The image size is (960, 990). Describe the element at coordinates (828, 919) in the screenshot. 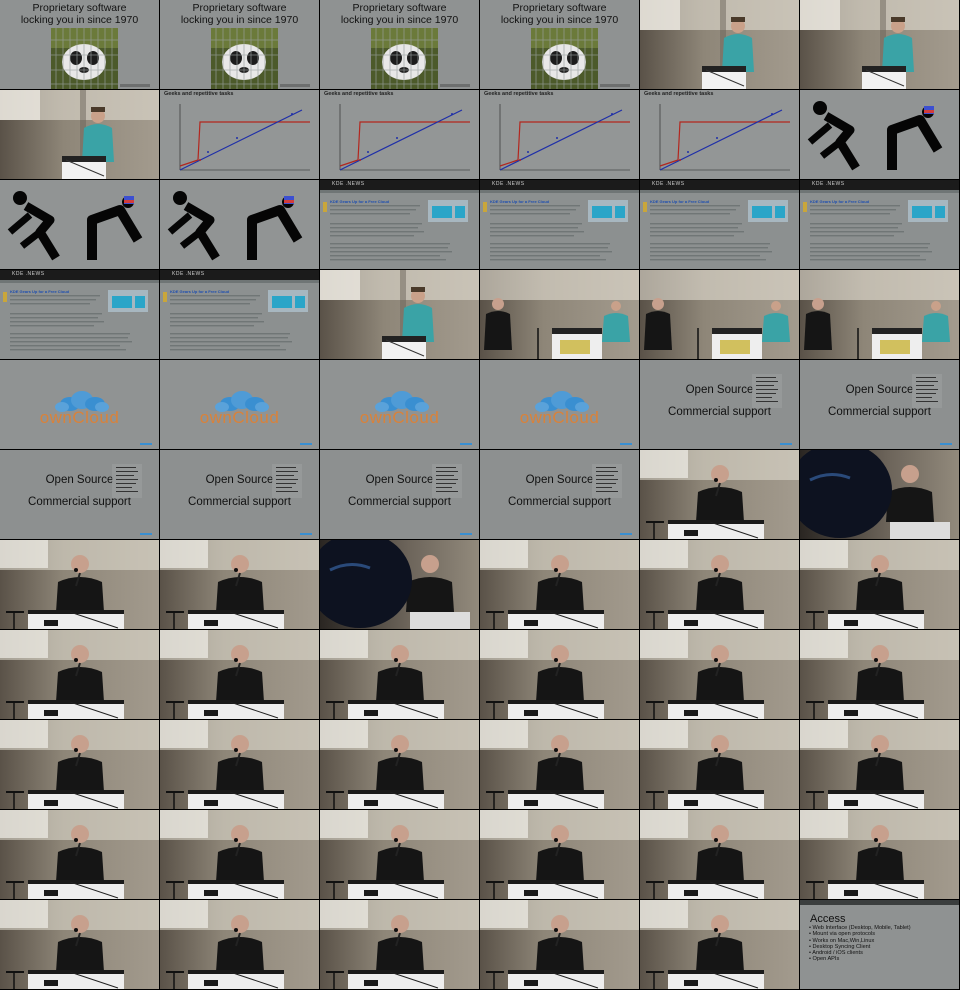

I see `slide-title: Access` at that location.